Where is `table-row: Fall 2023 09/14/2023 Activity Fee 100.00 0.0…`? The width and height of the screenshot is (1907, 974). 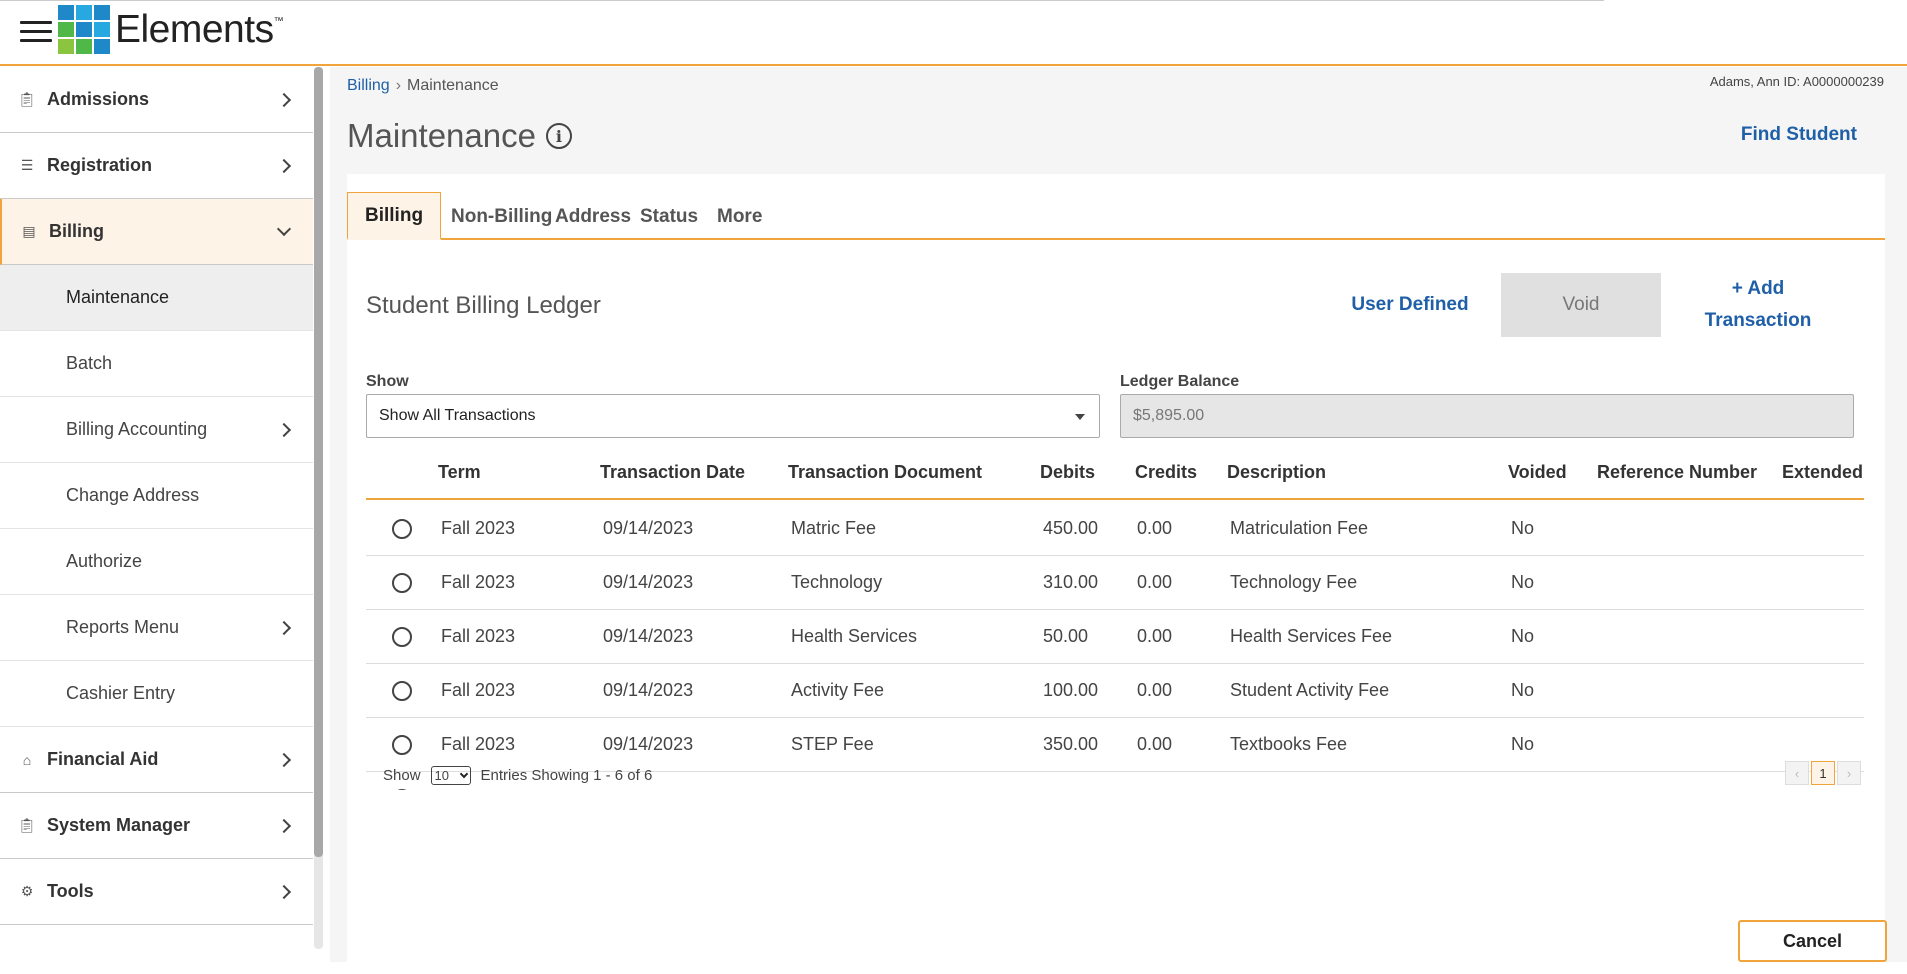
table-row: Fall 2023 09/14/2023 Activity Fee 100.00 0.0… is located at coordinates (1115, 691).